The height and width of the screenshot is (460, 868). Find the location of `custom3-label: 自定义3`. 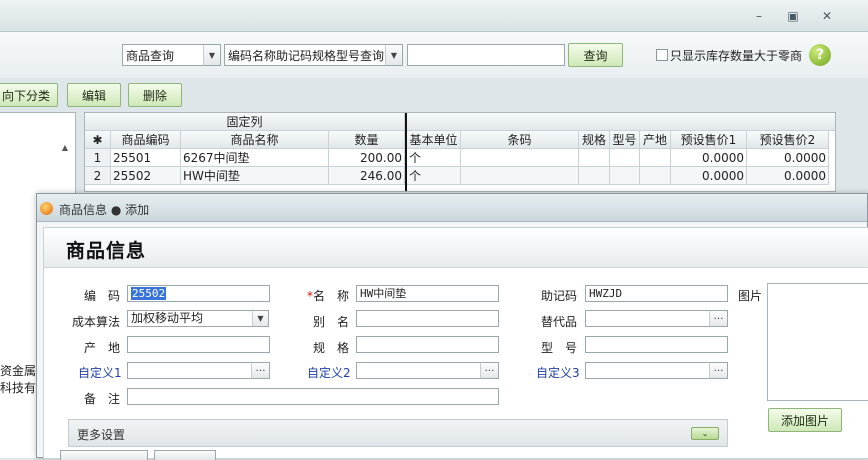

custom3-label: 自定义3 is located at coordinates (558, 373).